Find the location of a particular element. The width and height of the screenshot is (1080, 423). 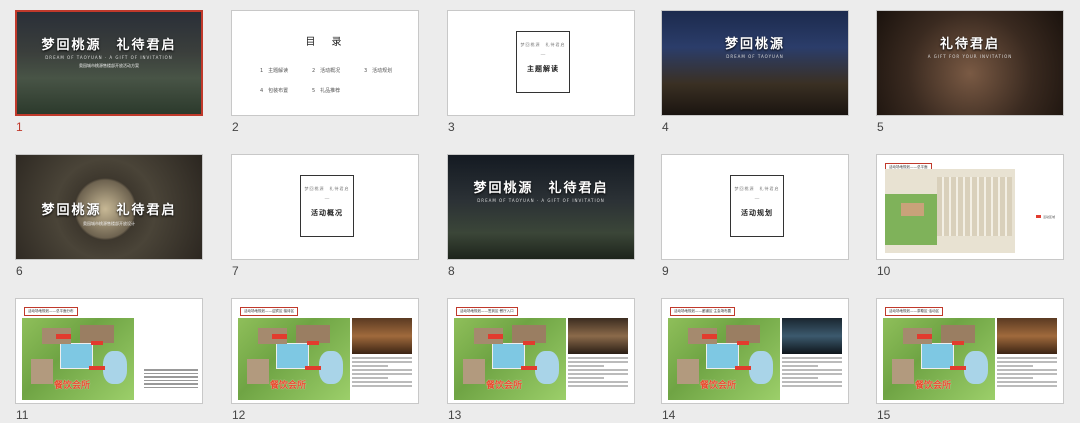

slide-number: 2 is located at coordinates (235, 127).